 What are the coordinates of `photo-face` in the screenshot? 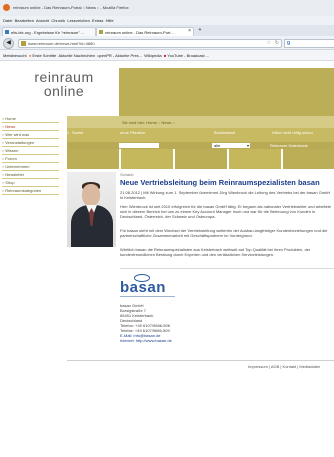 It's located at (91, 195).